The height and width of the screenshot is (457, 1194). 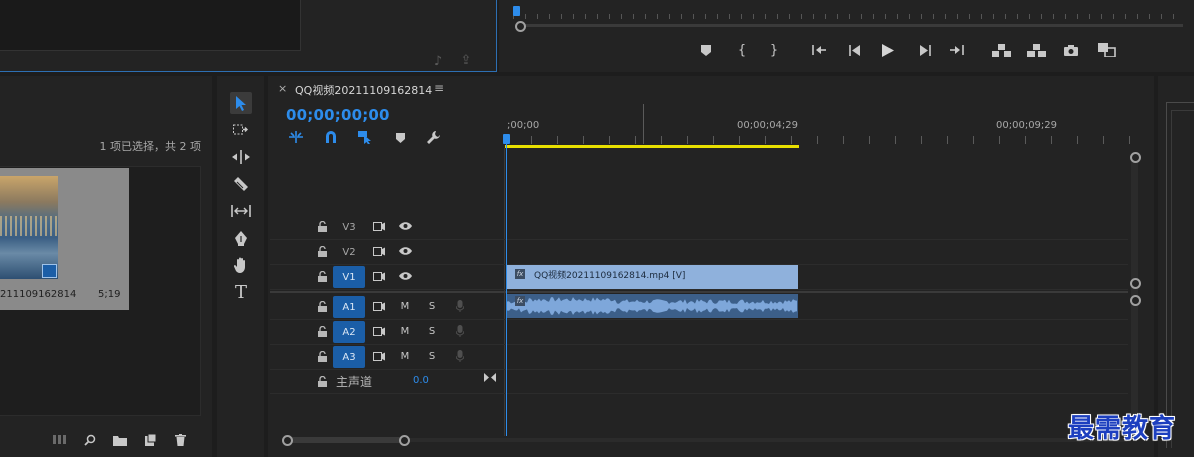 I want to click on ruler-label-start: ;00;00, so click(x=523, y=125).